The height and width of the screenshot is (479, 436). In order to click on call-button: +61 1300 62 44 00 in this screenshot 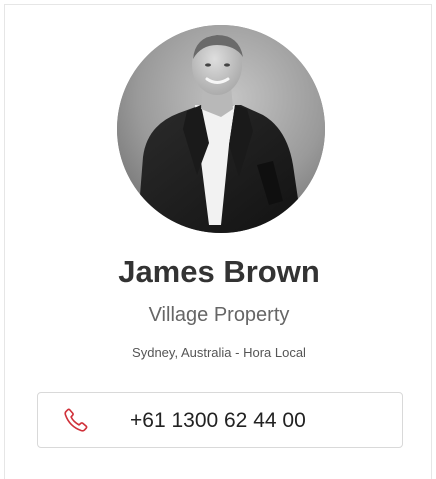, I will do `click(220, 420)`.